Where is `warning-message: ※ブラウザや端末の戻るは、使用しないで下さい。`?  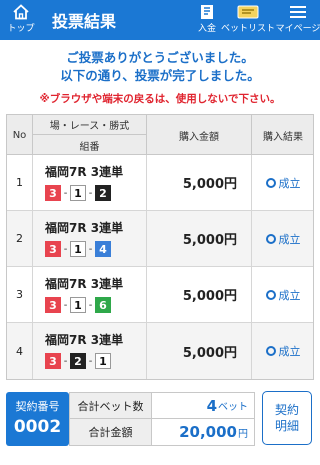 warning-message: ※ブラウザや端末の戻るは、使用しないで下さい。 is located at coordinates (160, 99).